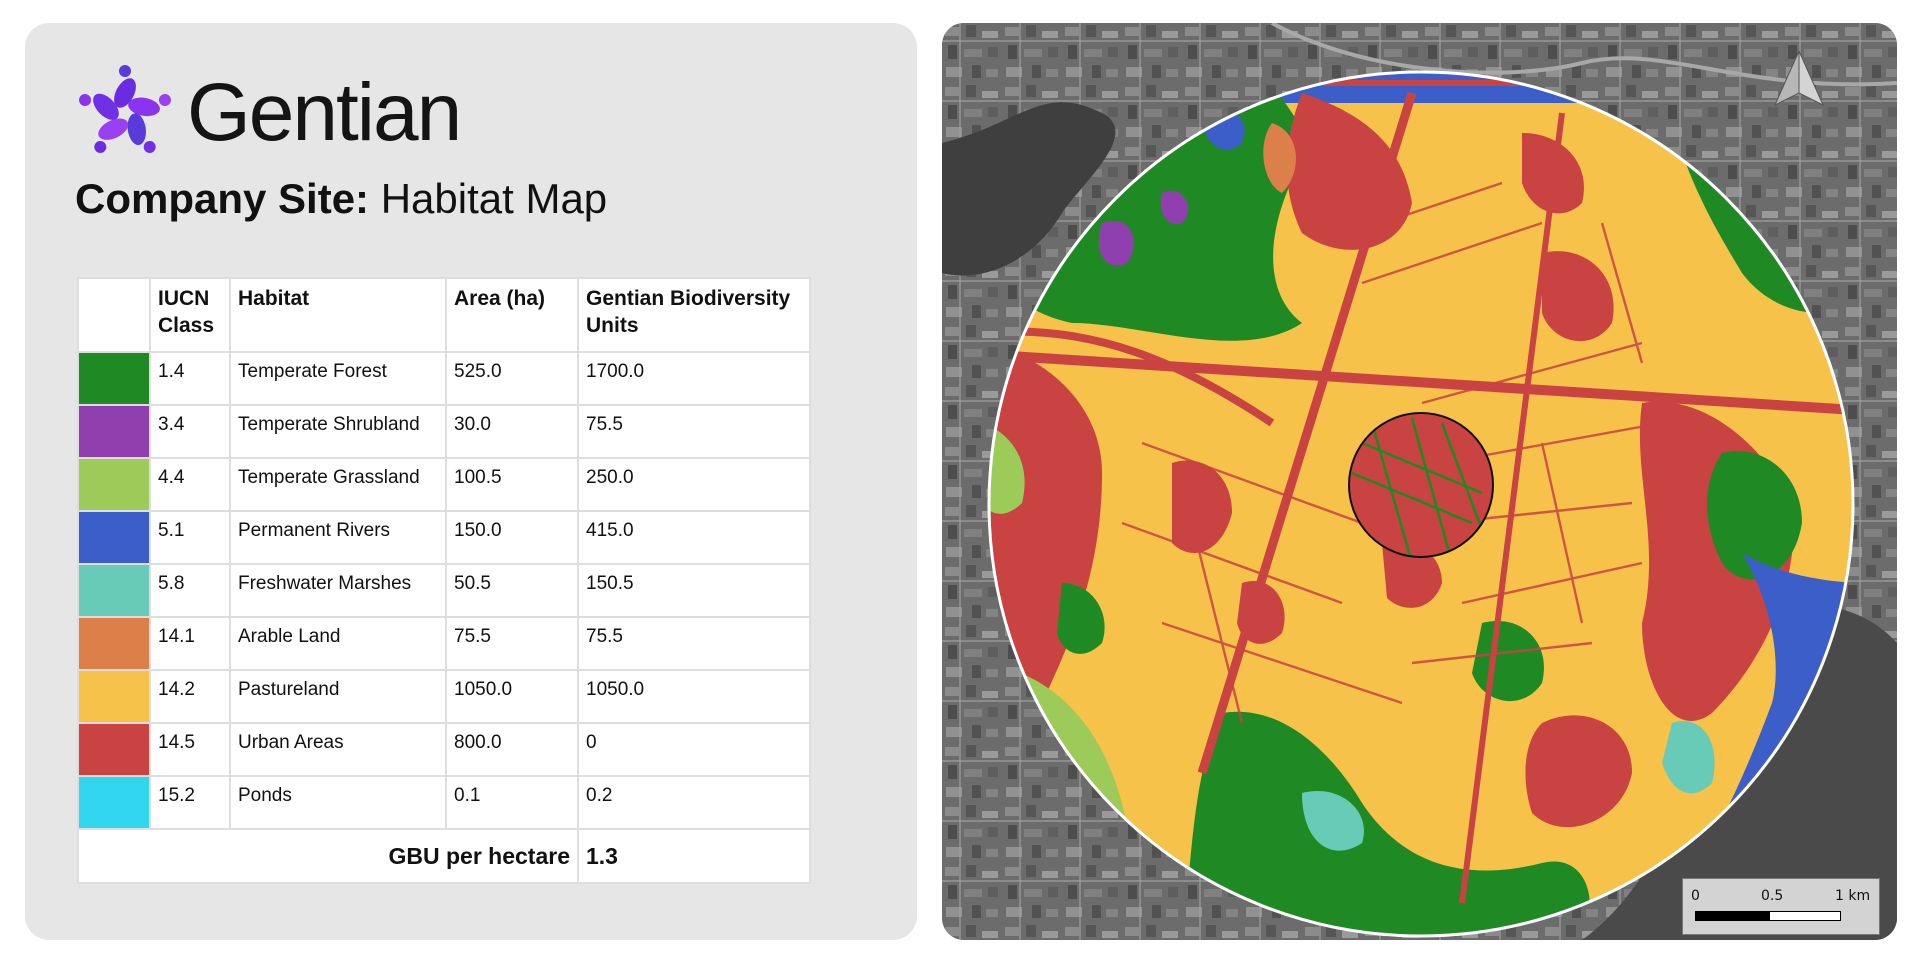 The height and width of the screenshot is (960, 1920). I want to click on table-row: 1.4 Temperate Forest 525.0 1700.0, so click(444, 378).